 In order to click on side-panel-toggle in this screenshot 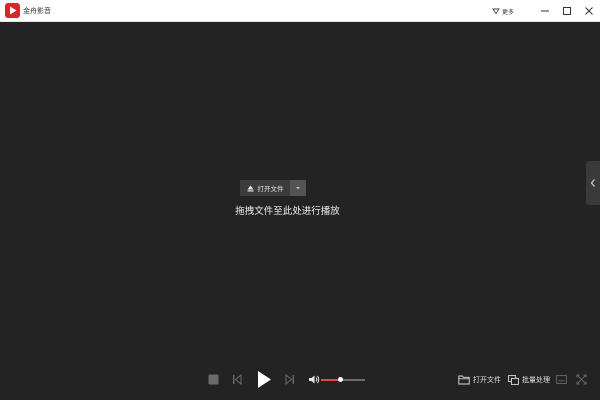, I will do `click(593, 183)`.